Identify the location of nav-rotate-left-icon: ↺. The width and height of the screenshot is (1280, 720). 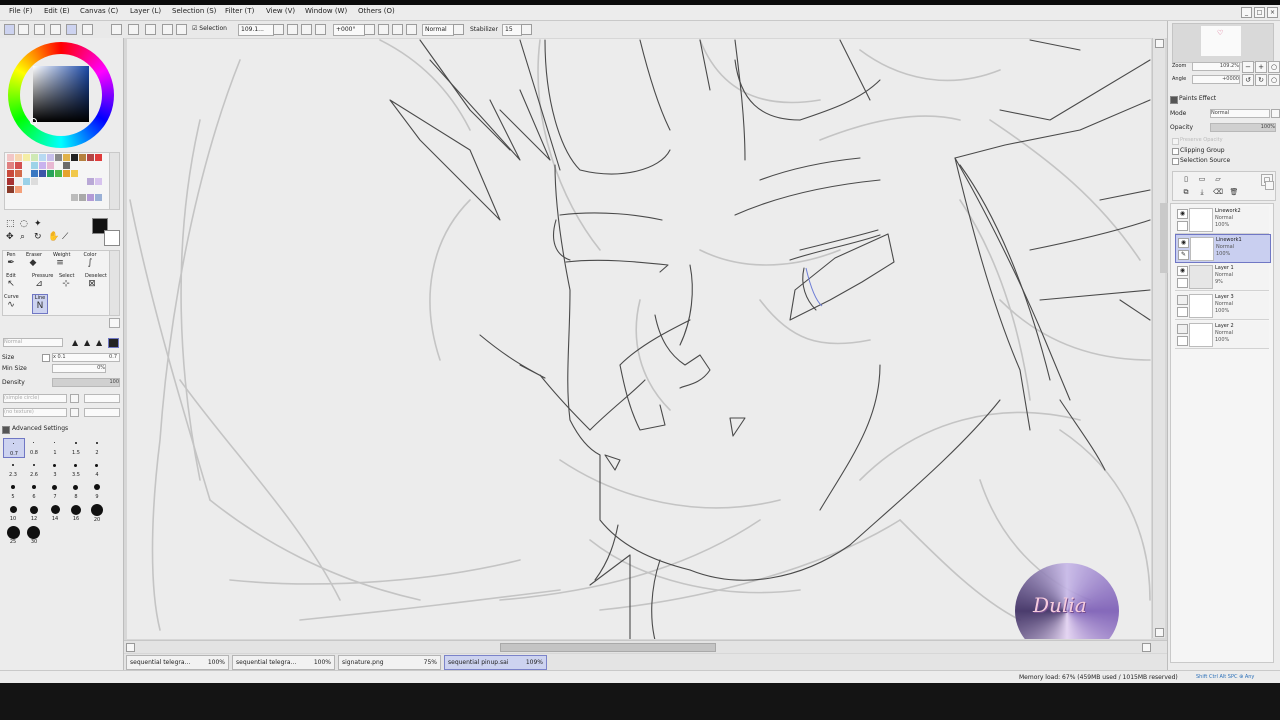
(1248, 80).